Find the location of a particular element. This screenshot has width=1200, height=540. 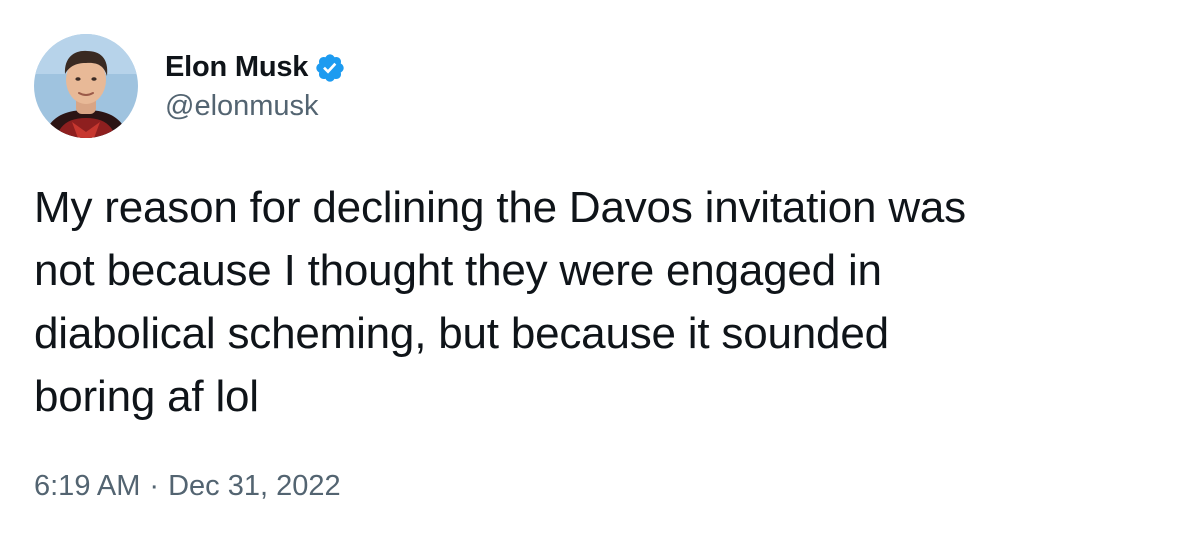

tweet-header: Elon Musk @elonmusk is located at coordinates (190, 86).